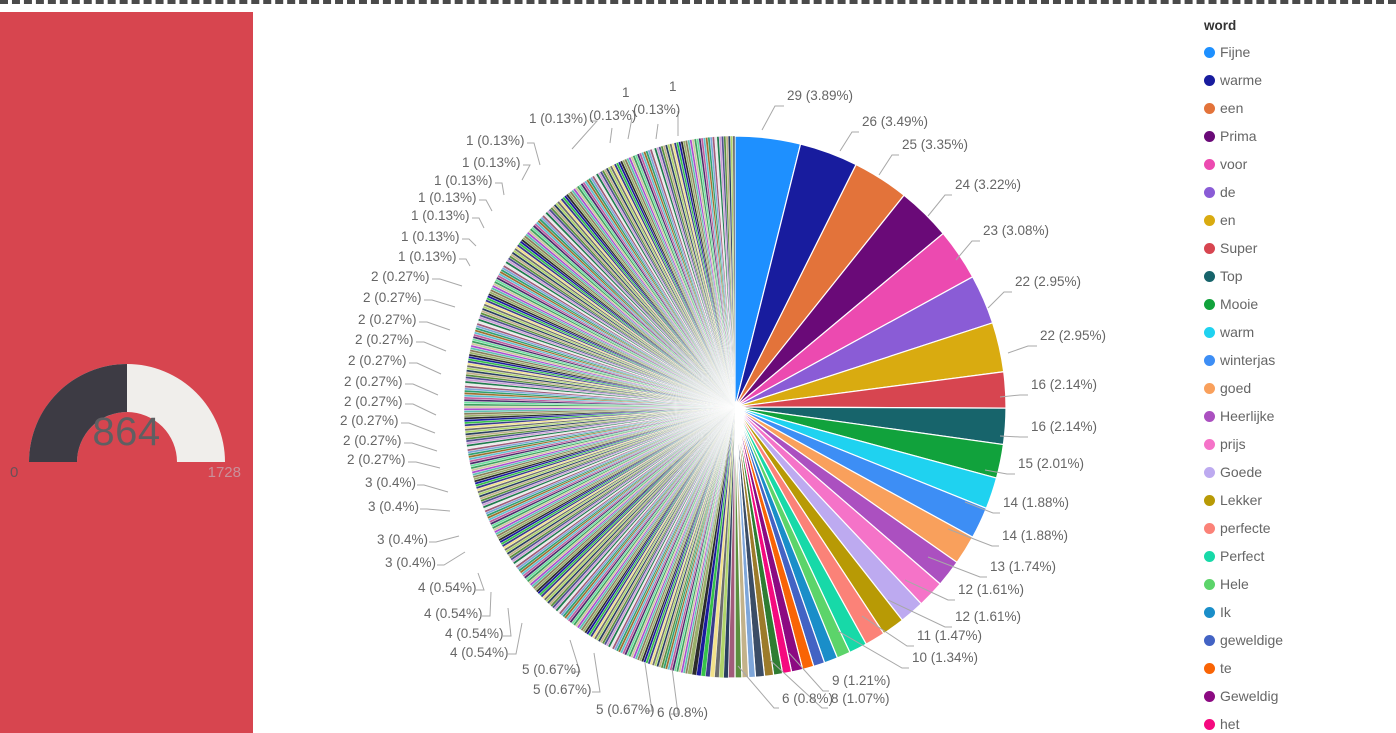 The height and width of the screenshot is (733, 1396). What do you see at coordinates (683, 712) in the screenshot?
I see `pie-slice-label: 6 (0.8%)` at bounding box center [683, 712].